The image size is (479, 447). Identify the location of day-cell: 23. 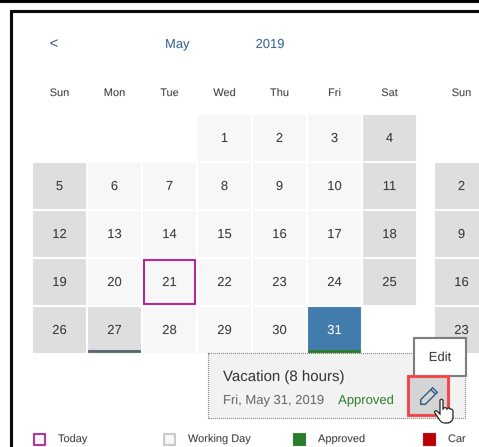
(279, 282).